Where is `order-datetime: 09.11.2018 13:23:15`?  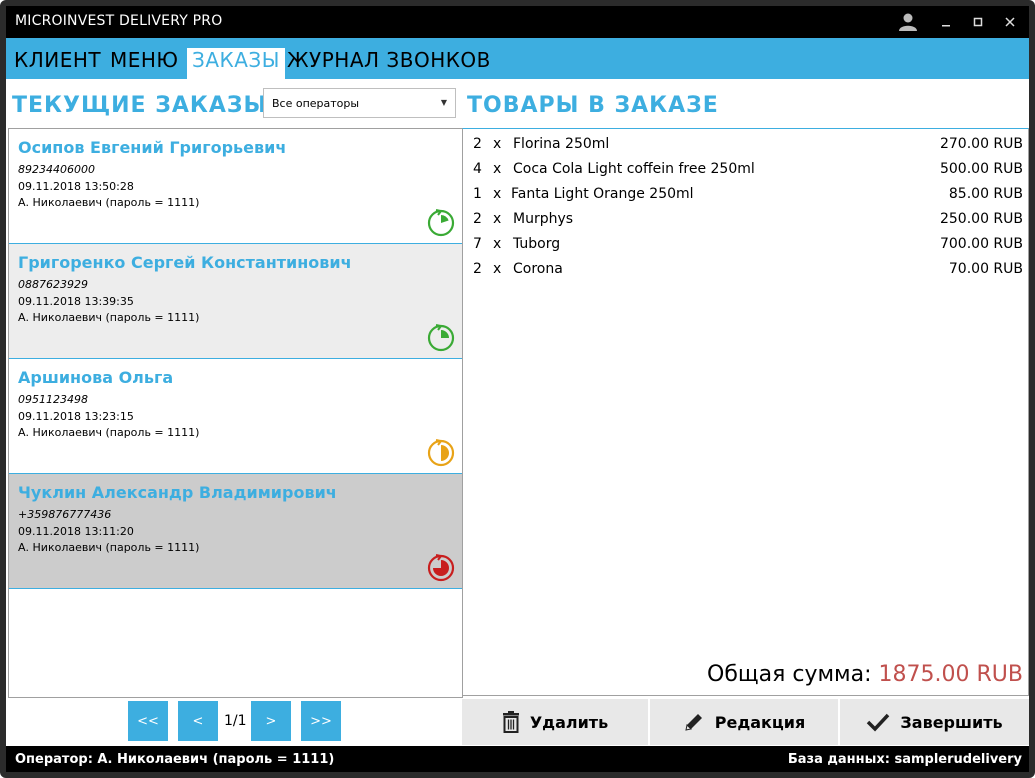
order-datetime: 09.11.2018 13:23:15 is located at coordinates (76, 416).